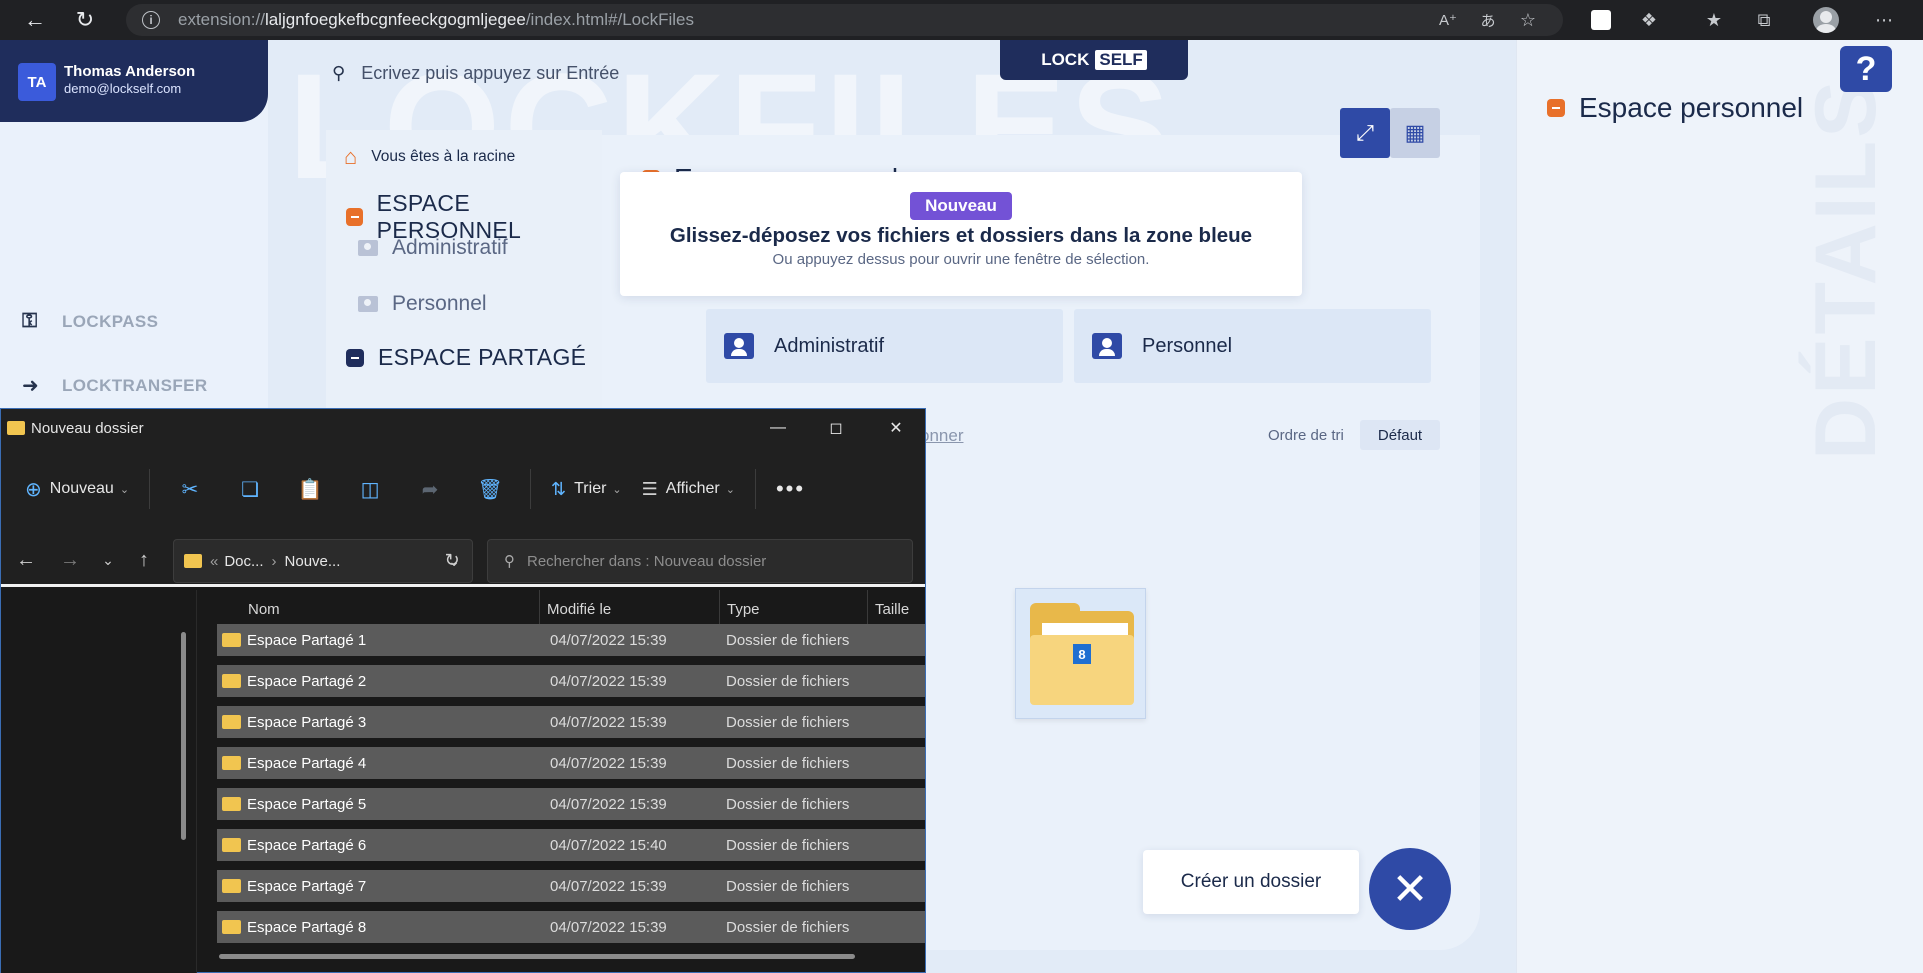 The image size is (1923, 973). I want to click on view-button-label: Afficher, so click(692, 488).